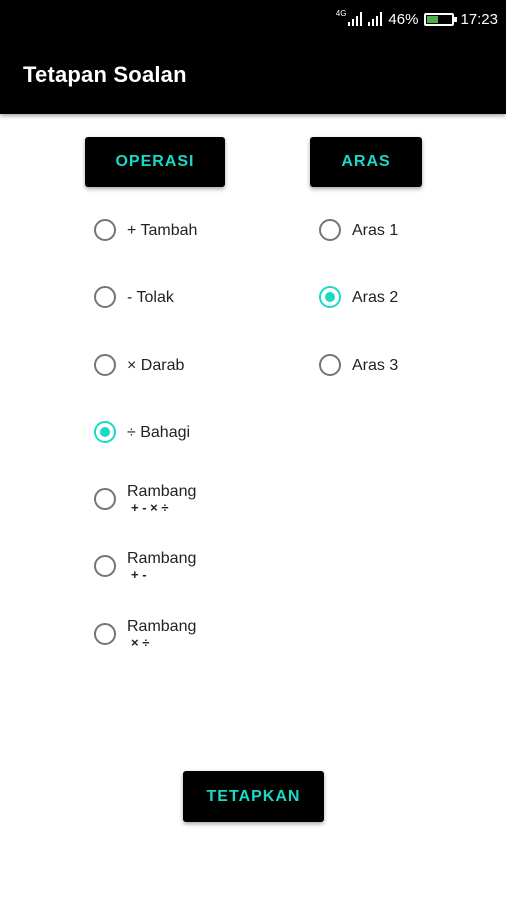 This screenshot has height=900, width=506. Describe the element at coordinates (159, 432) in the screenshot. I see `radio-label: ÷ Bahagi` at that location.